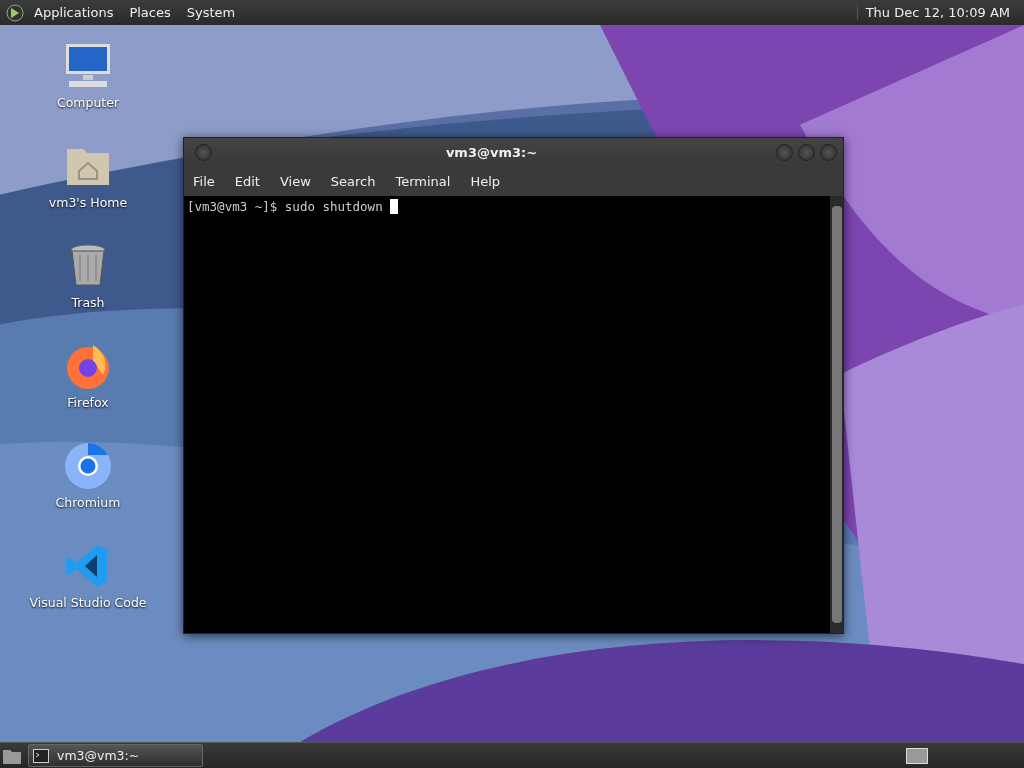 The height and width of the screenshot is (768, 1024). What do you see at coordinates (88, 302) in the screenshot?
I see `desktop-icon-label: Trash` at bounding box center [88, 302].